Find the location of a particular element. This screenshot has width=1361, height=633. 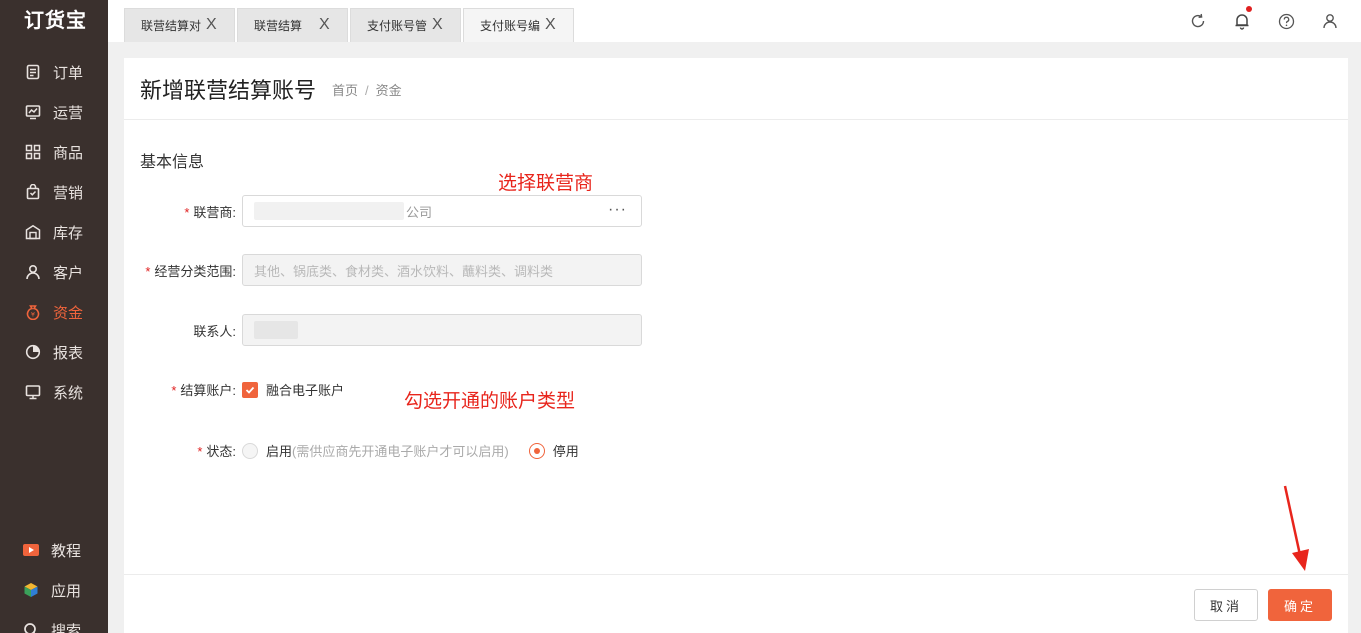

breadcrumb: 首页 / 资金 is located at coordinates (367, 89).